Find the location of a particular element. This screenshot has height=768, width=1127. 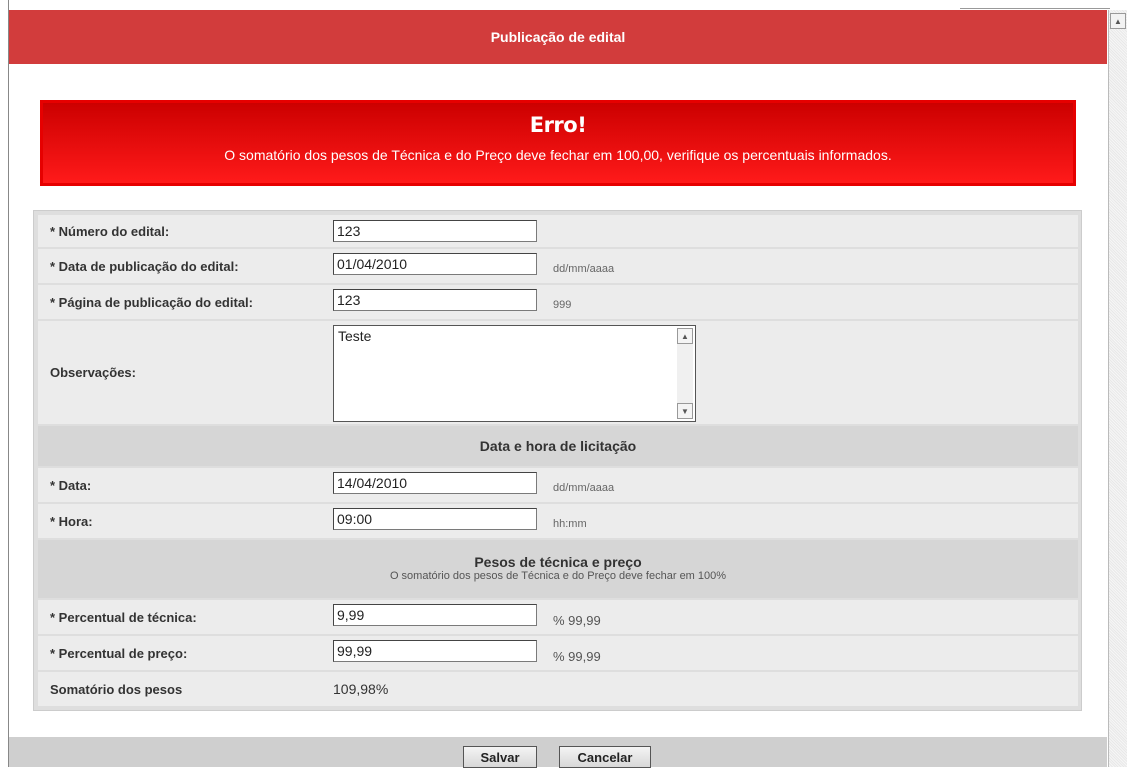

section-licitacao-title: Data e hora de licitação is located at coordinates (558, 446).